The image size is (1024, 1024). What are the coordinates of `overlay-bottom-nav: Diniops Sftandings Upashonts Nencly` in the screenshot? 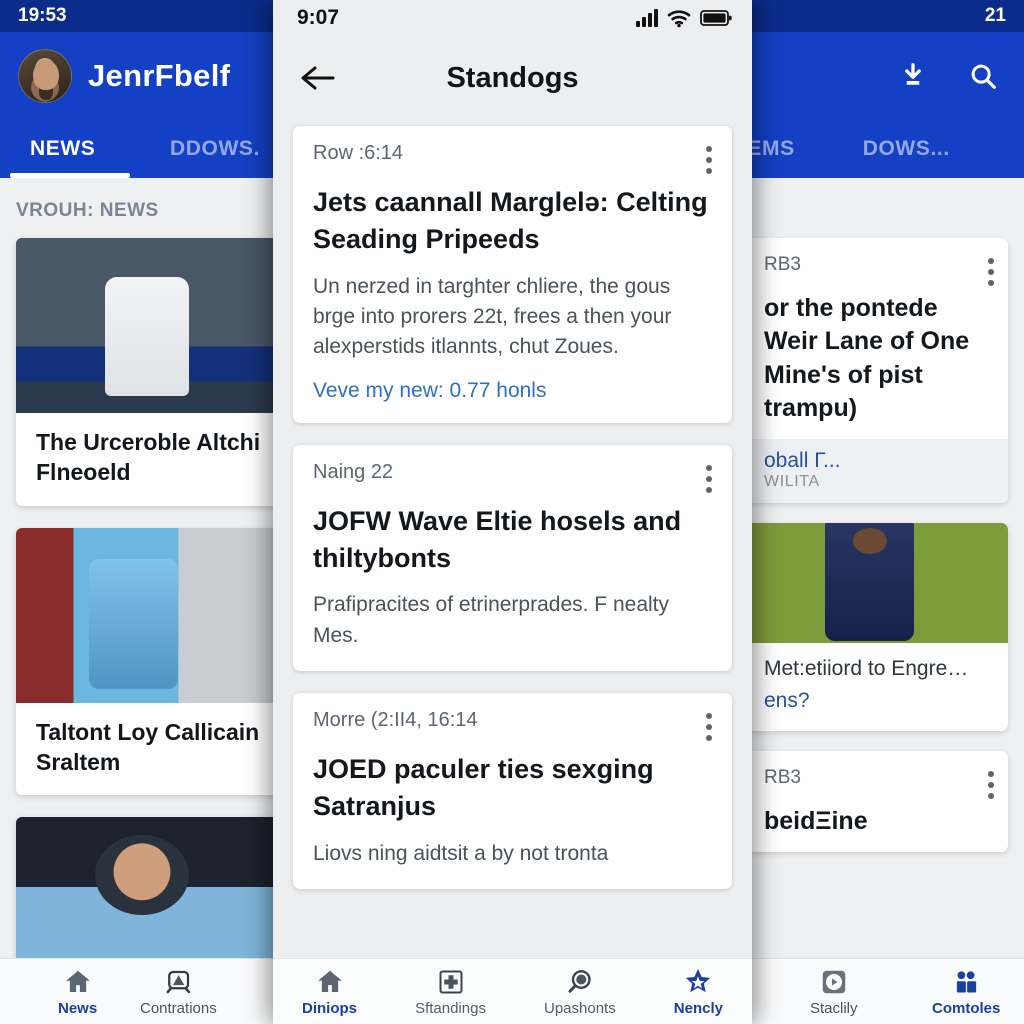 It's located at (512, 991).